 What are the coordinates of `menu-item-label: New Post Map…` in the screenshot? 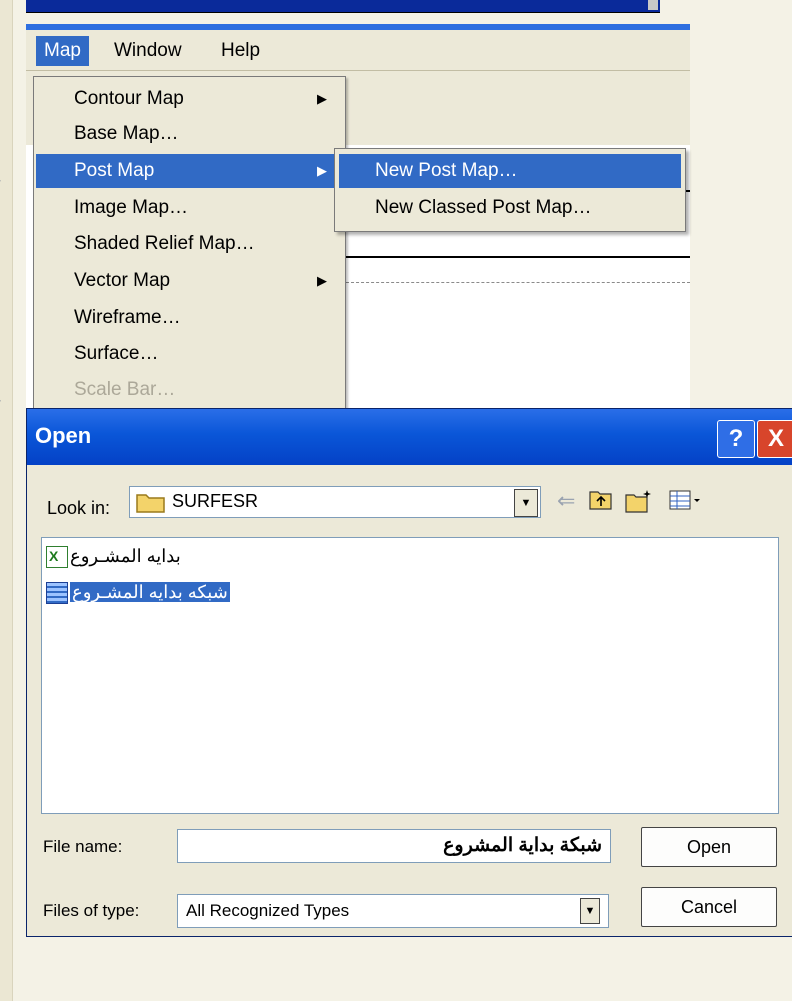 It's located at (446, 170).